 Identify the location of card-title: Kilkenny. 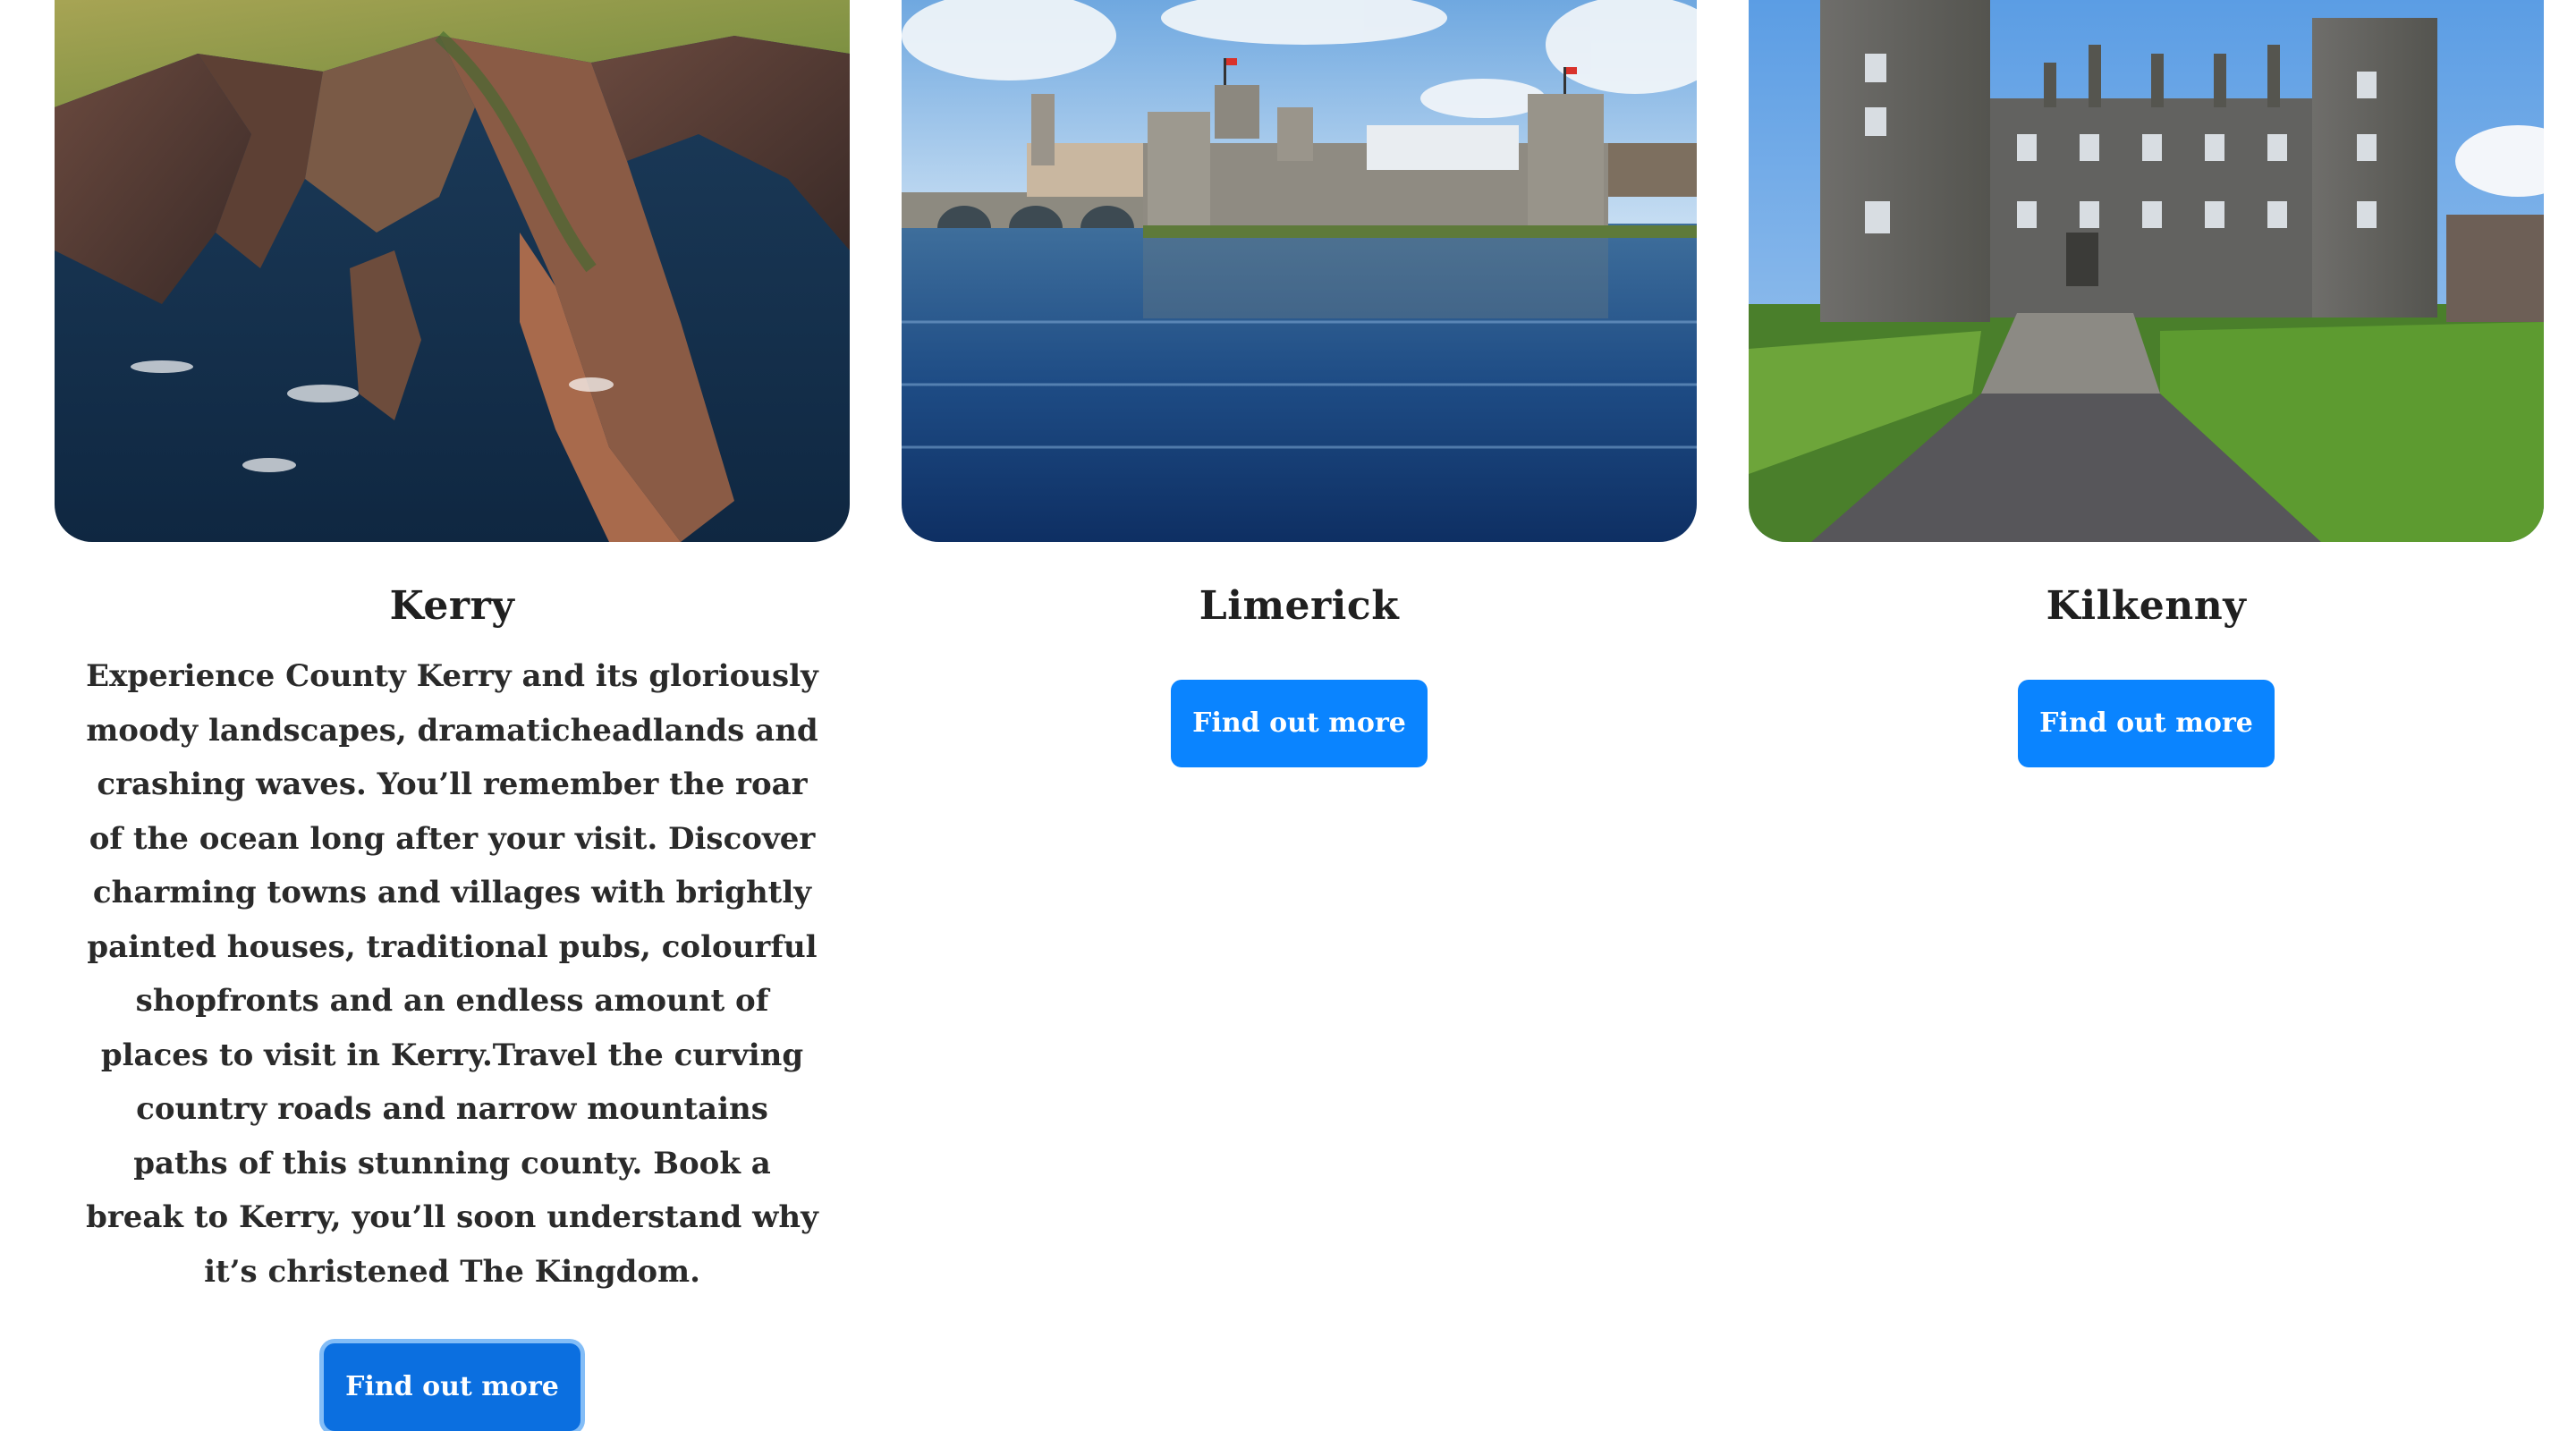
(2146, 606).